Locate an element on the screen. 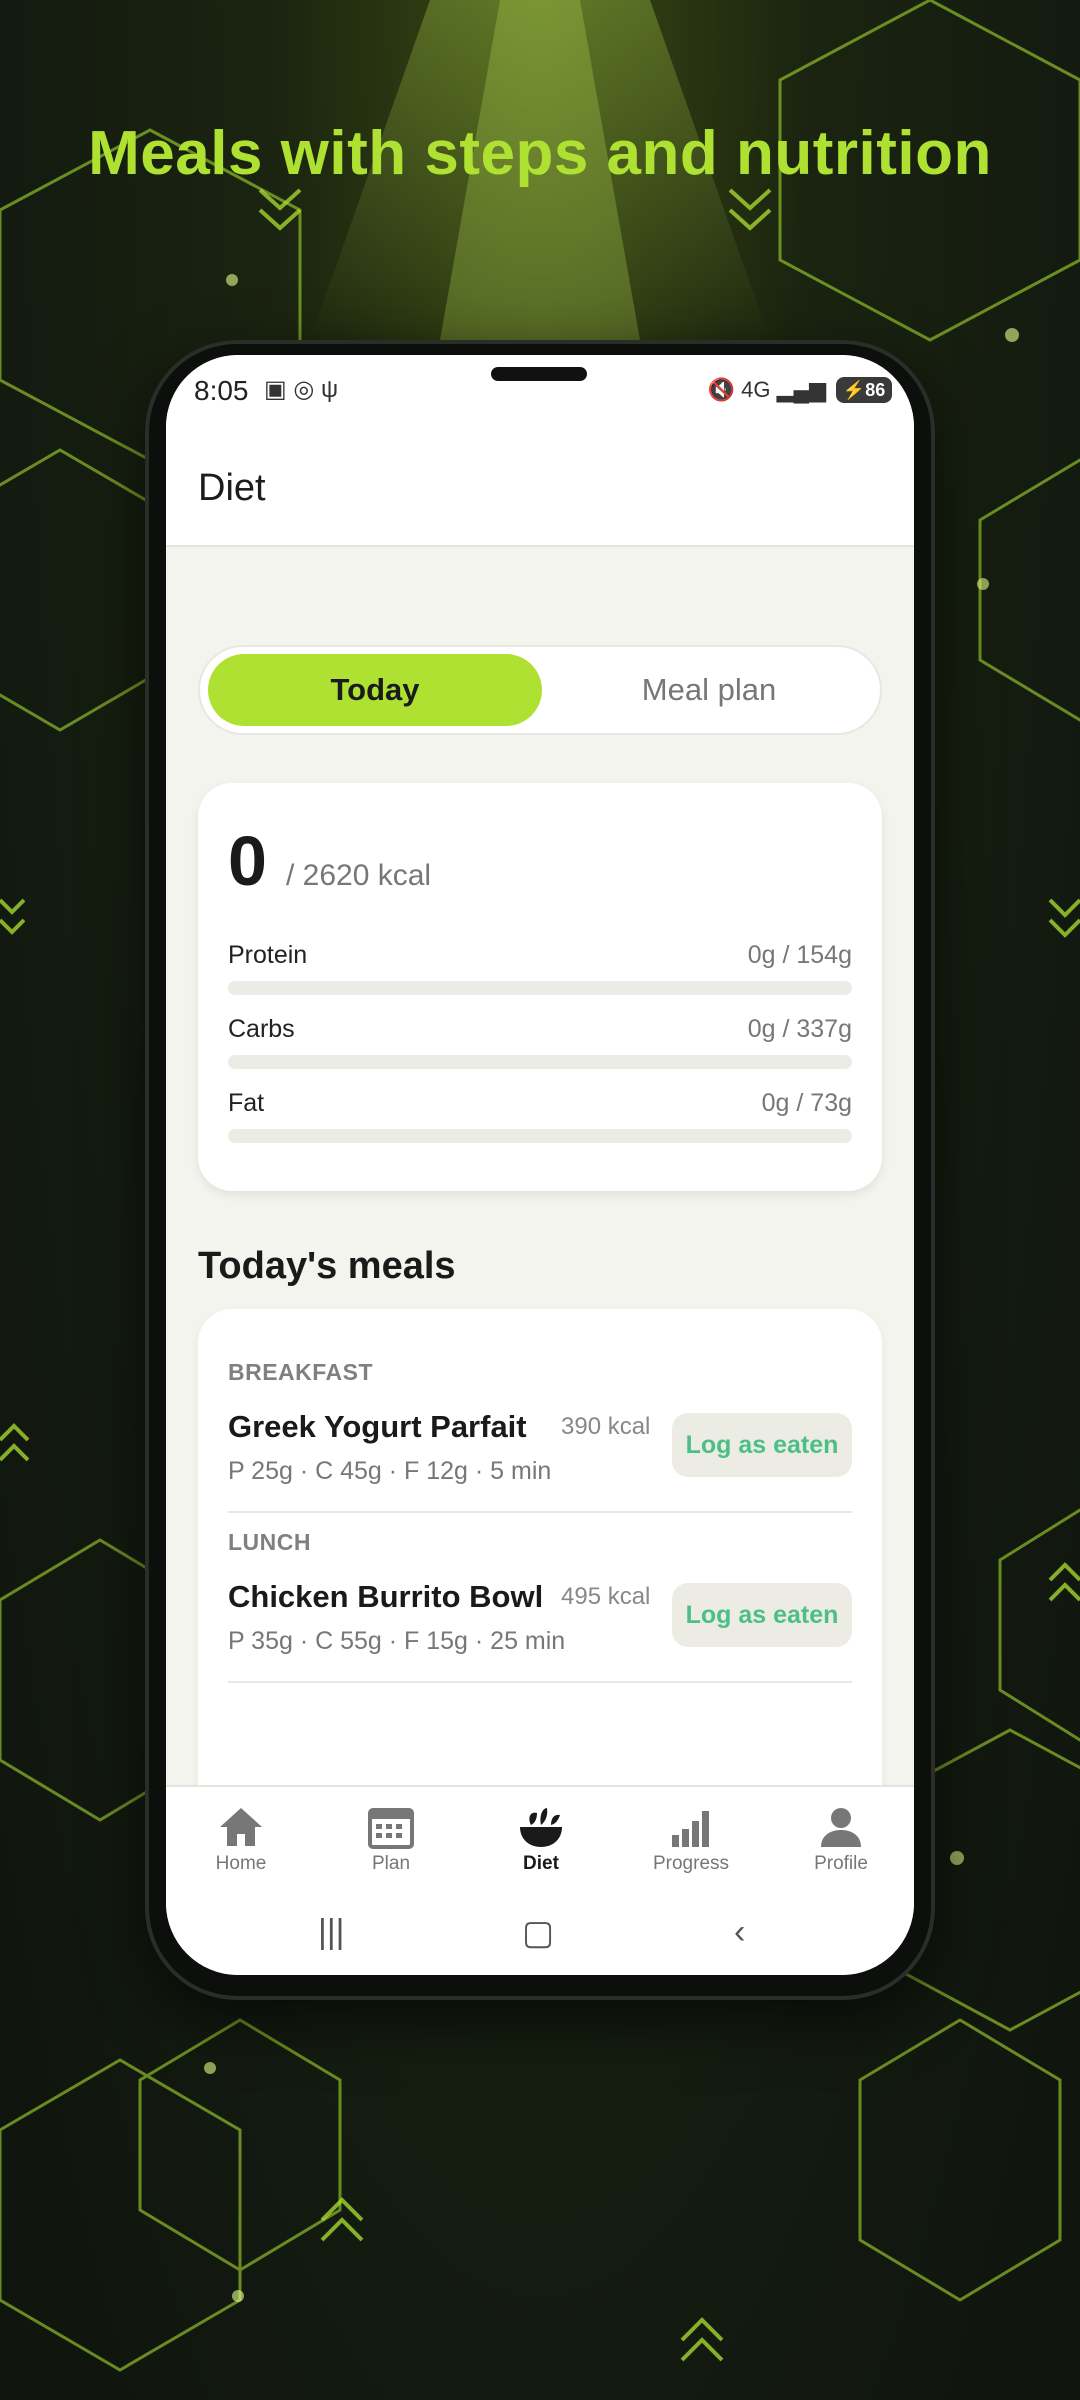 The width and height of the screenshot is (1080, 2400). bar-chart-icon is located at coordinates (690, 1829).